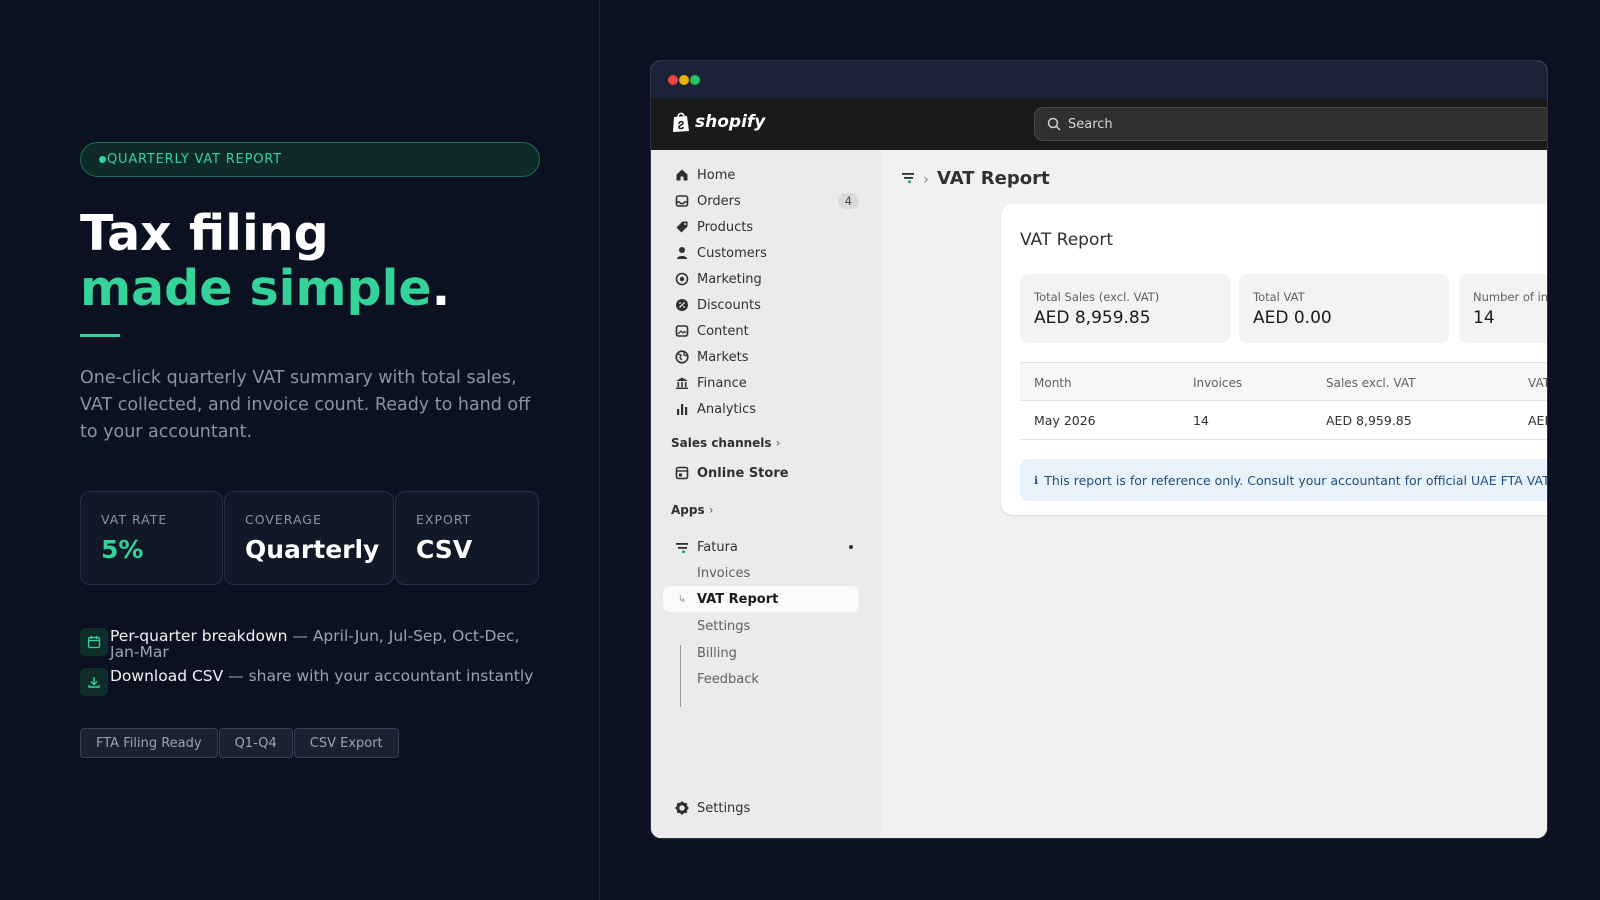 The width and height of the screenshot is (1600, 900). Describe the element at coordinates (149, 743) in the screenshot. I see `tag-chip: FTA Filing Ready` at that location.